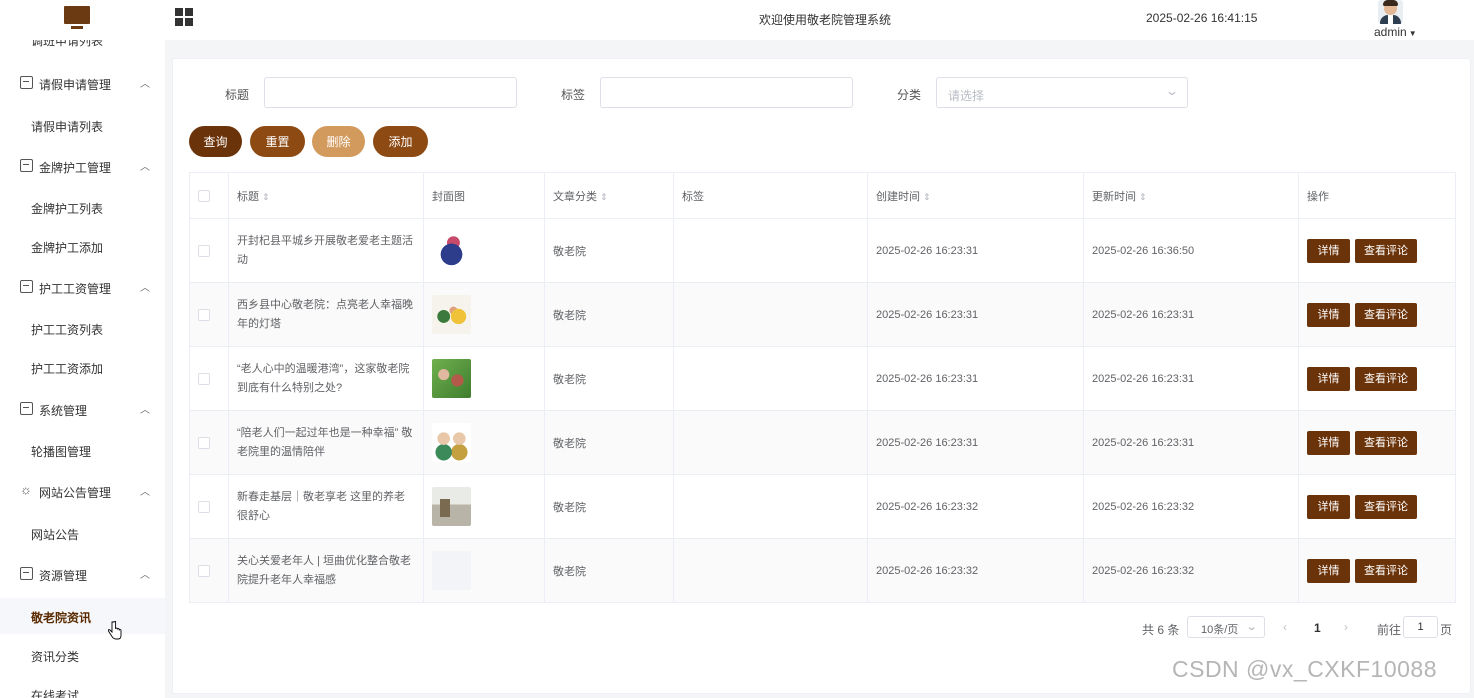 Image resolution: width=1474 pixels, height=698 pixels. What do you see at coordinates (75, 289) in the screenshot?
I see `sidebar-group-label: 护工工资管理` at bounding box center [75, 289].